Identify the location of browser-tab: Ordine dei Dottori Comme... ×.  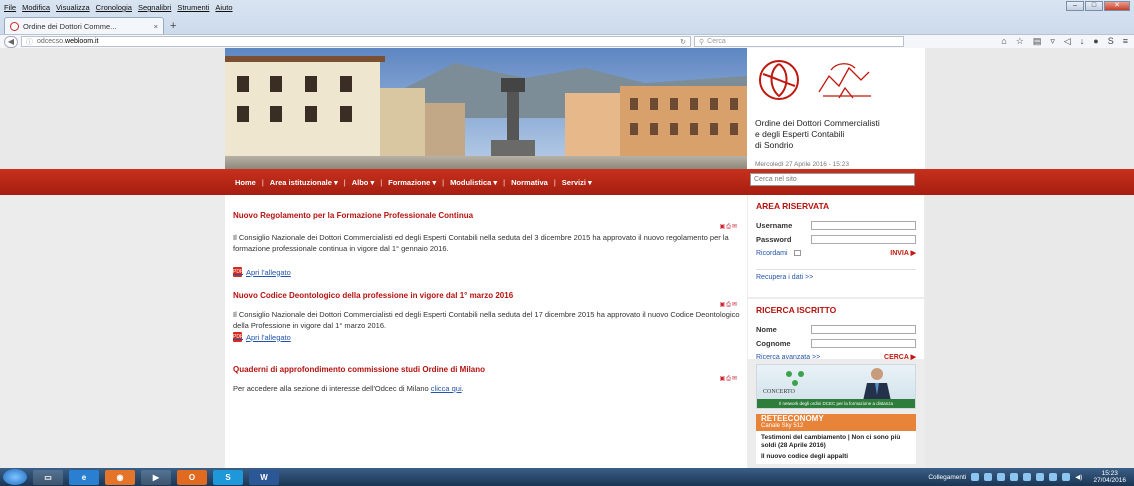
(84, 25).